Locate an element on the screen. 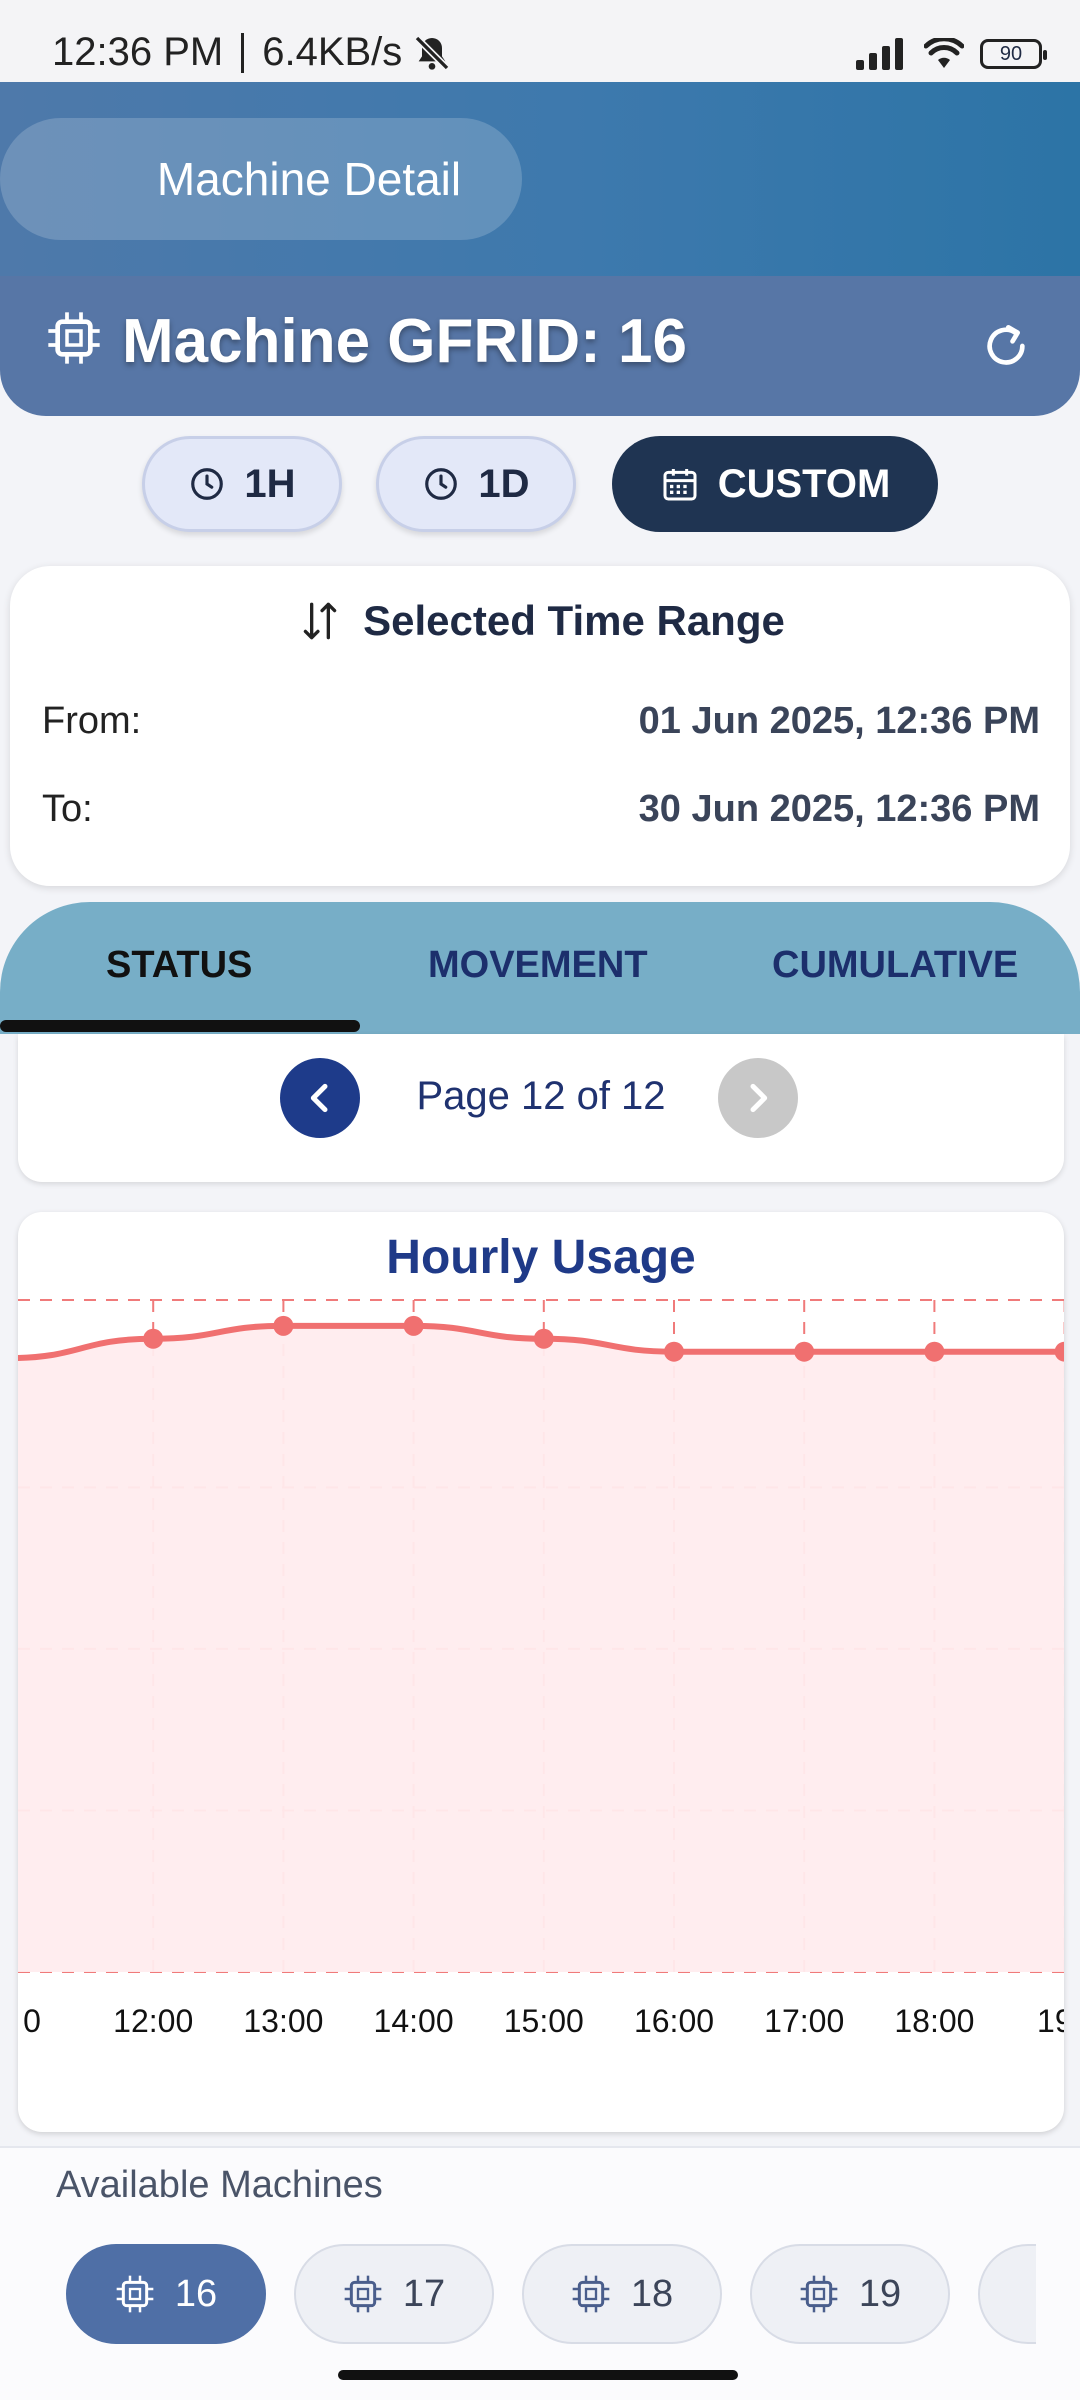 This screenshot has height=2400, width=1080. battery-icon: 90 is located at coordinates (1013, 54).